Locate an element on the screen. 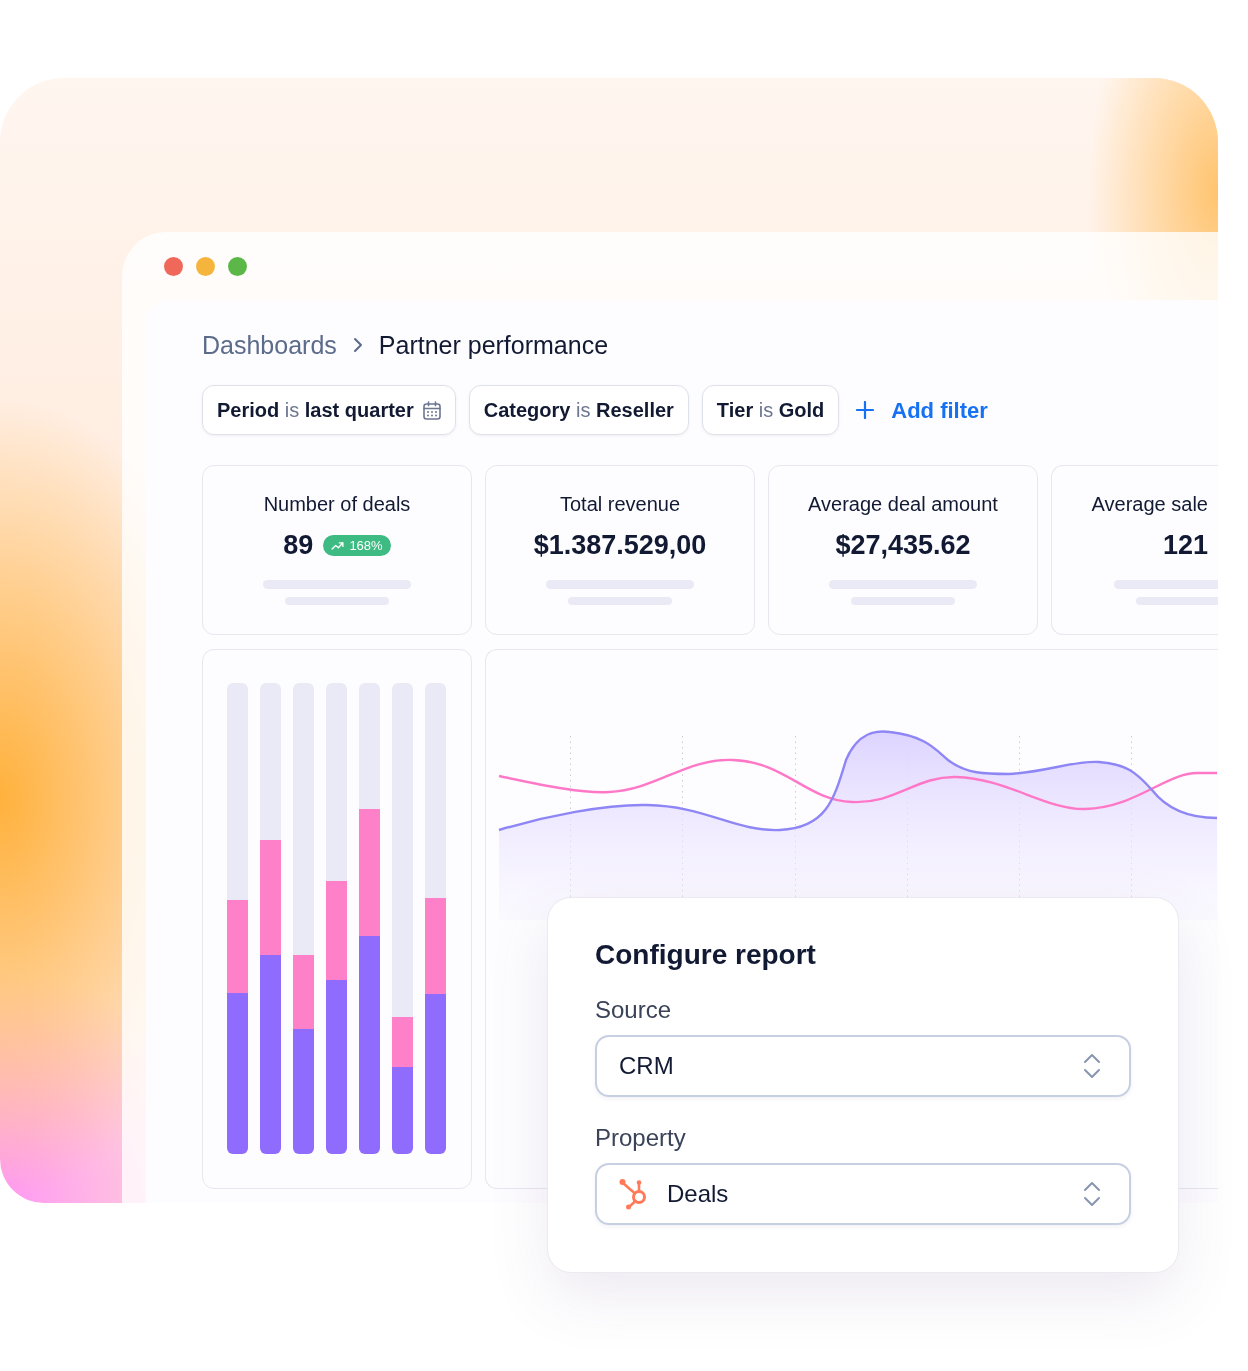  calendar-icon is located at coordinates (431, 410).